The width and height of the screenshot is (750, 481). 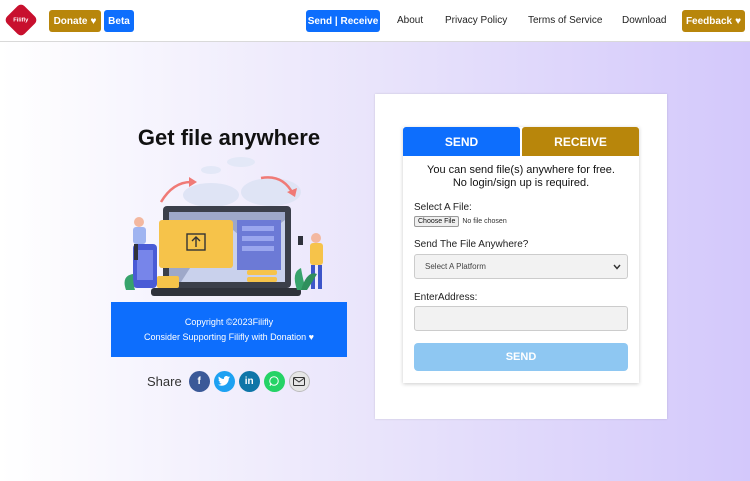 What do you see at coordinates (521, 318) in the screenshot?
I see `address-input` at bounding box center [521, 318].